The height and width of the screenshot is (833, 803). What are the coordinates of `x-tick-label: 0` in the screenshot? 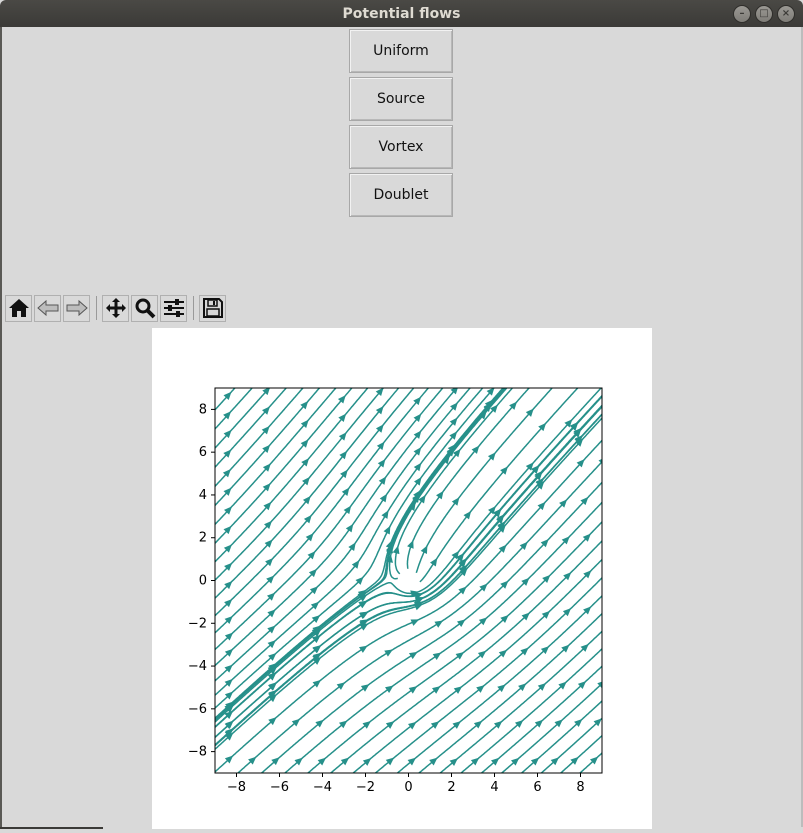 It's located at (408, 787).